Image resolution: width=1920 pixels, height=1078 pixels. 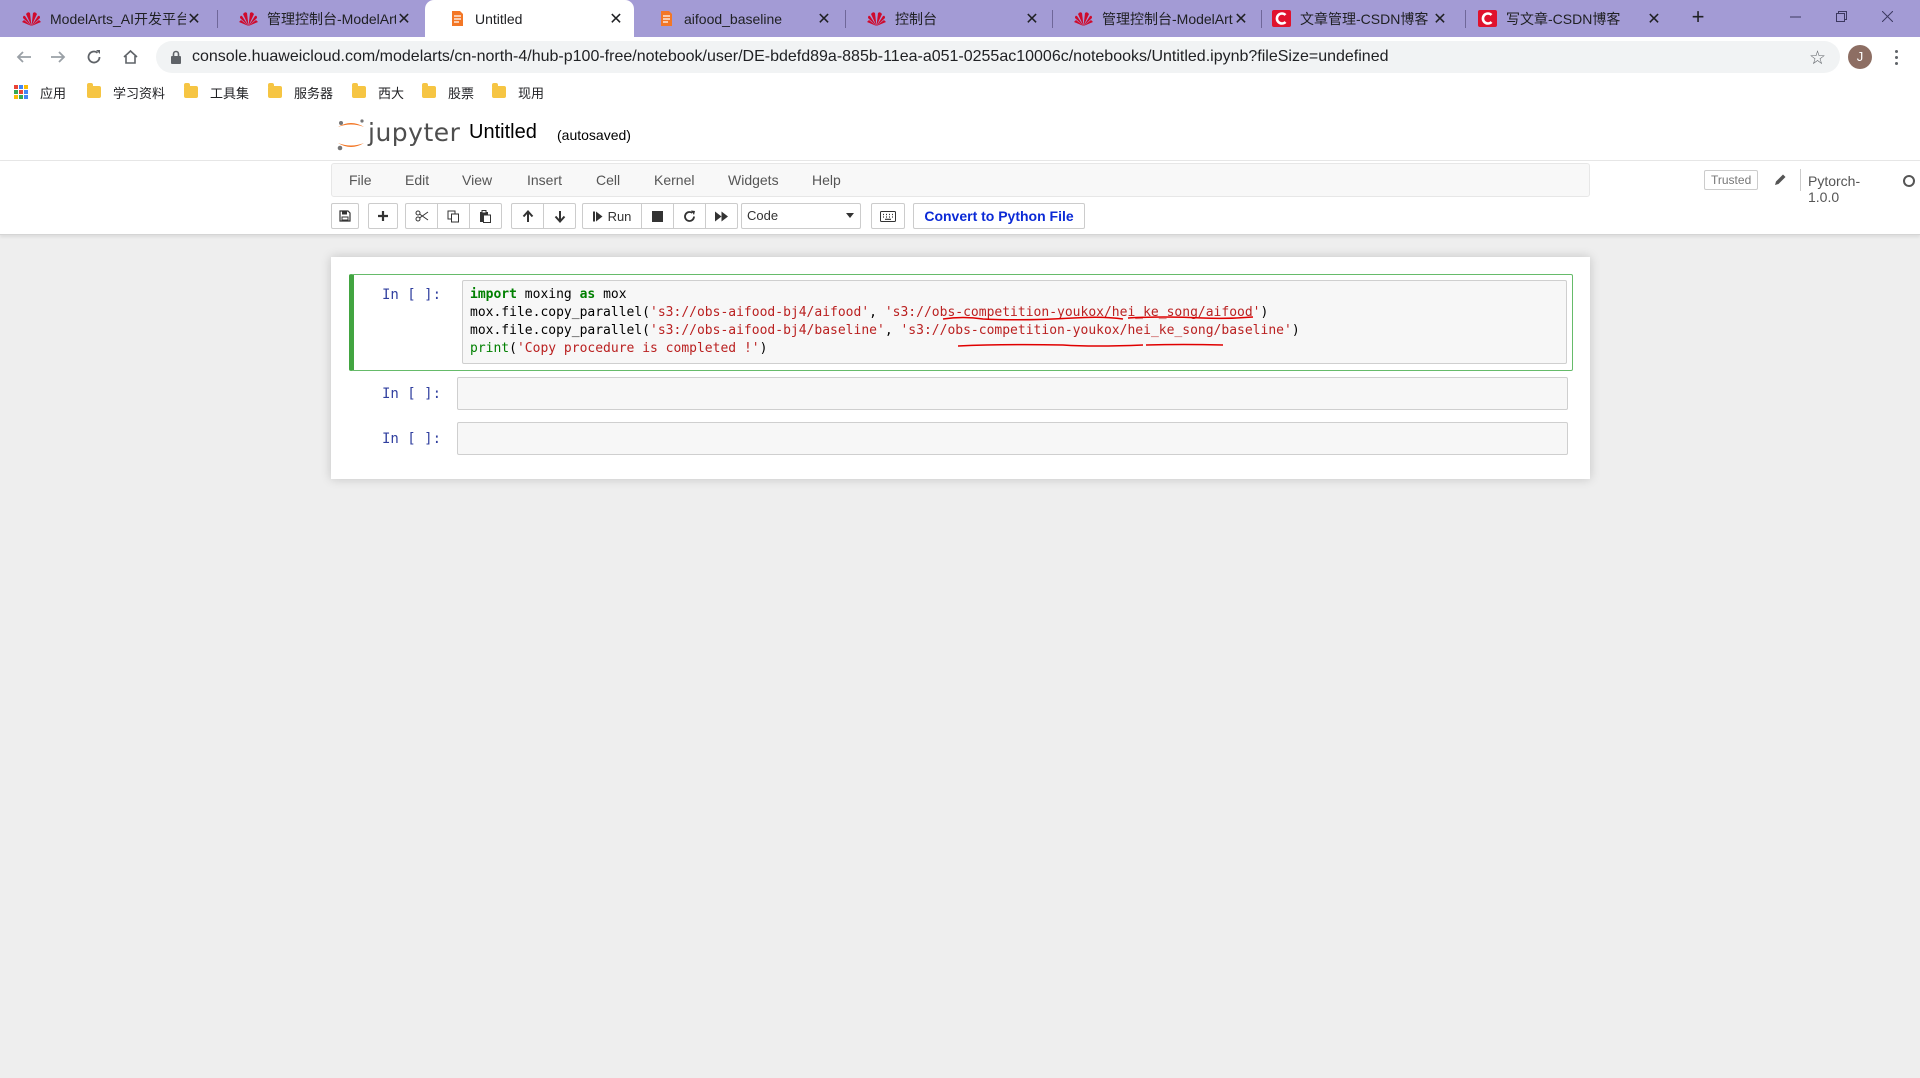 What do you see at coordinates (1795, 16) in the screenshot?
I see `minimize-icon` at bounding box center [1795, 16].